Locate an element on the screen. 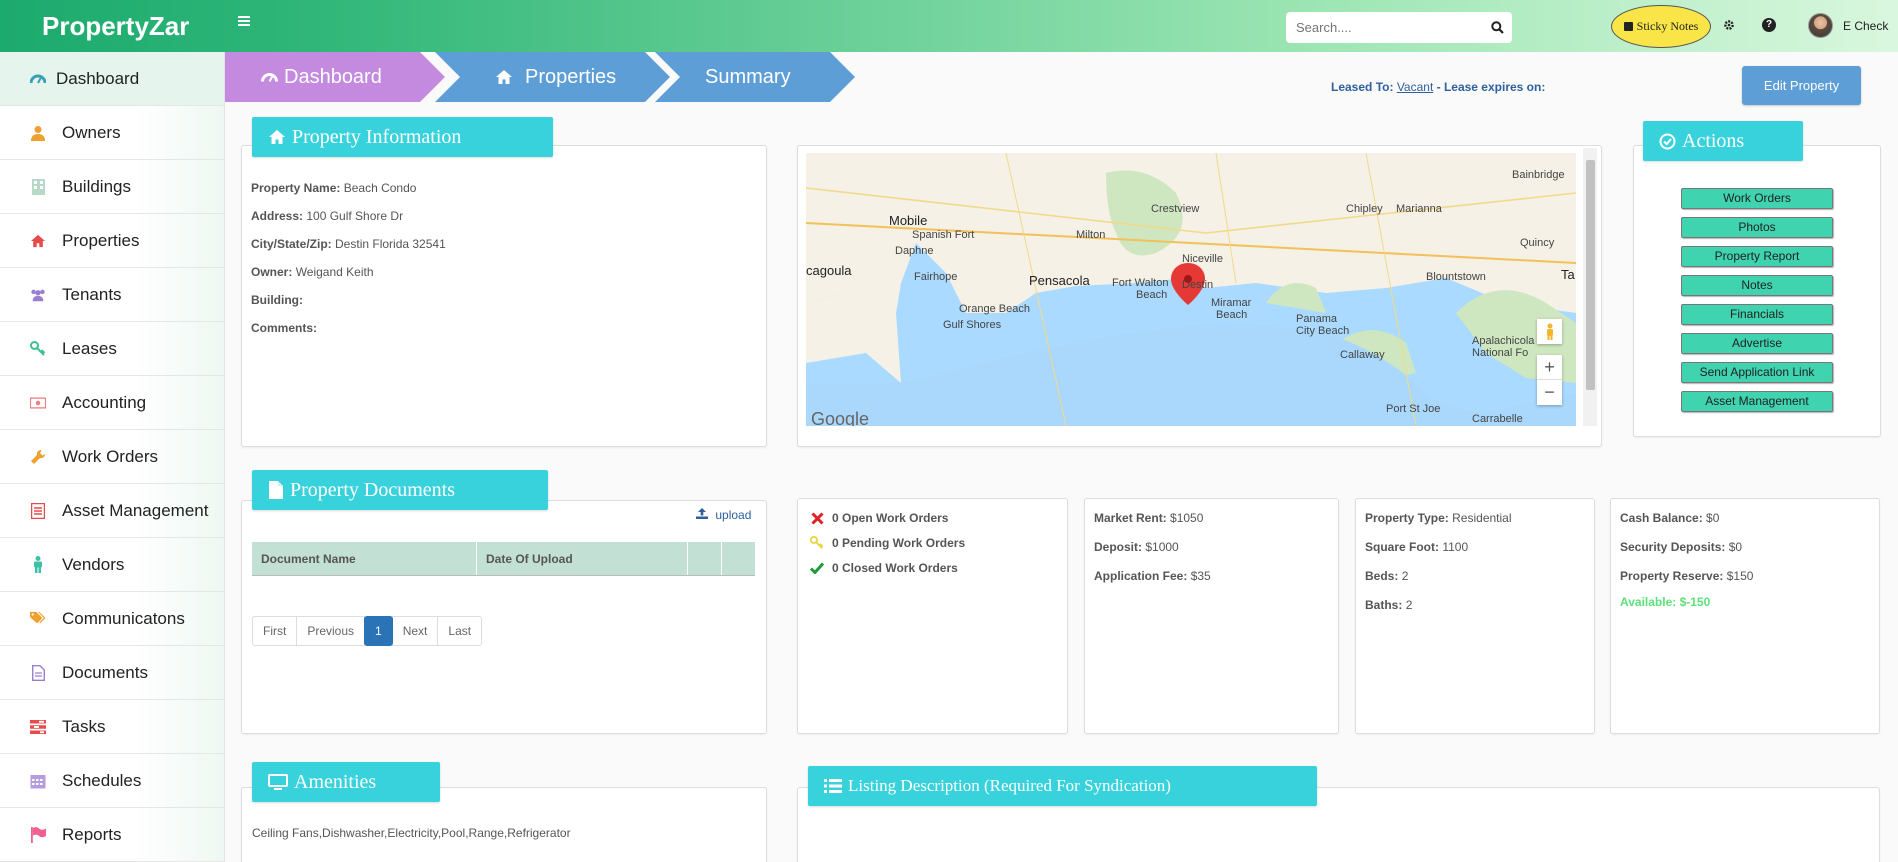 The width and height of the screenshot is (1898, 862). action-notes-button: Notes is located at coordinates (1757, 285).